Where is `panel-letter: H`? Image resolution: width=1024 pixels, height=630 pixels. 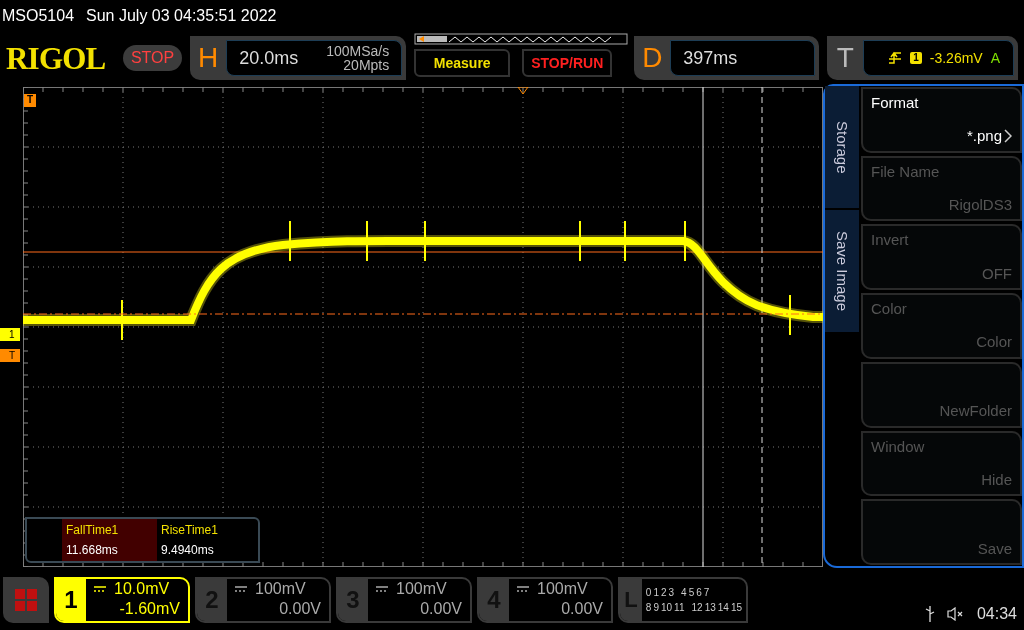
panel-letter: H is located at coordinates (208, 58).